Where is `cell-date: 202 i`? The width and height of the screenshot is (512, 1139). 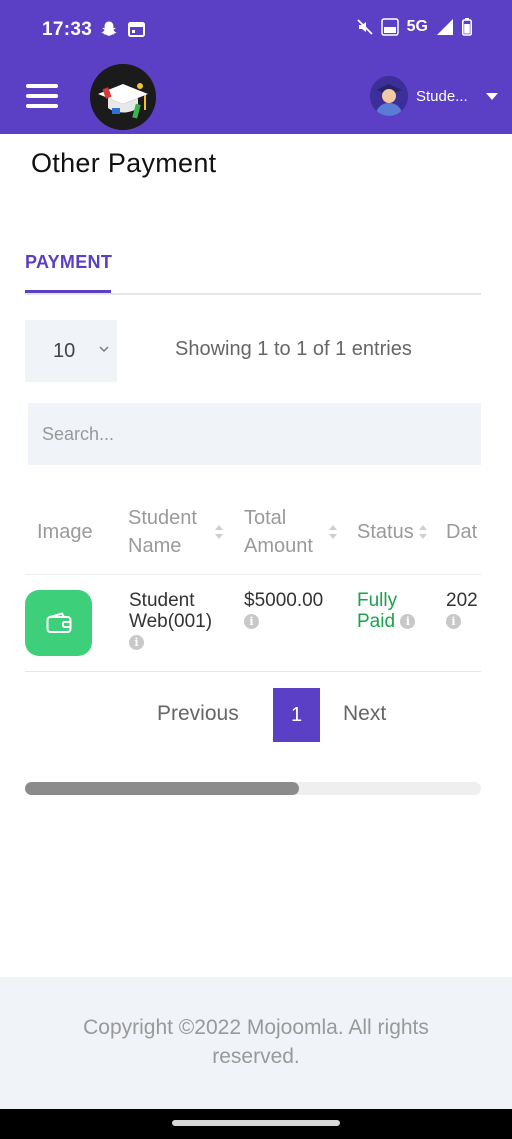
cell-date: 202 i is located at coordinates (463, 611).